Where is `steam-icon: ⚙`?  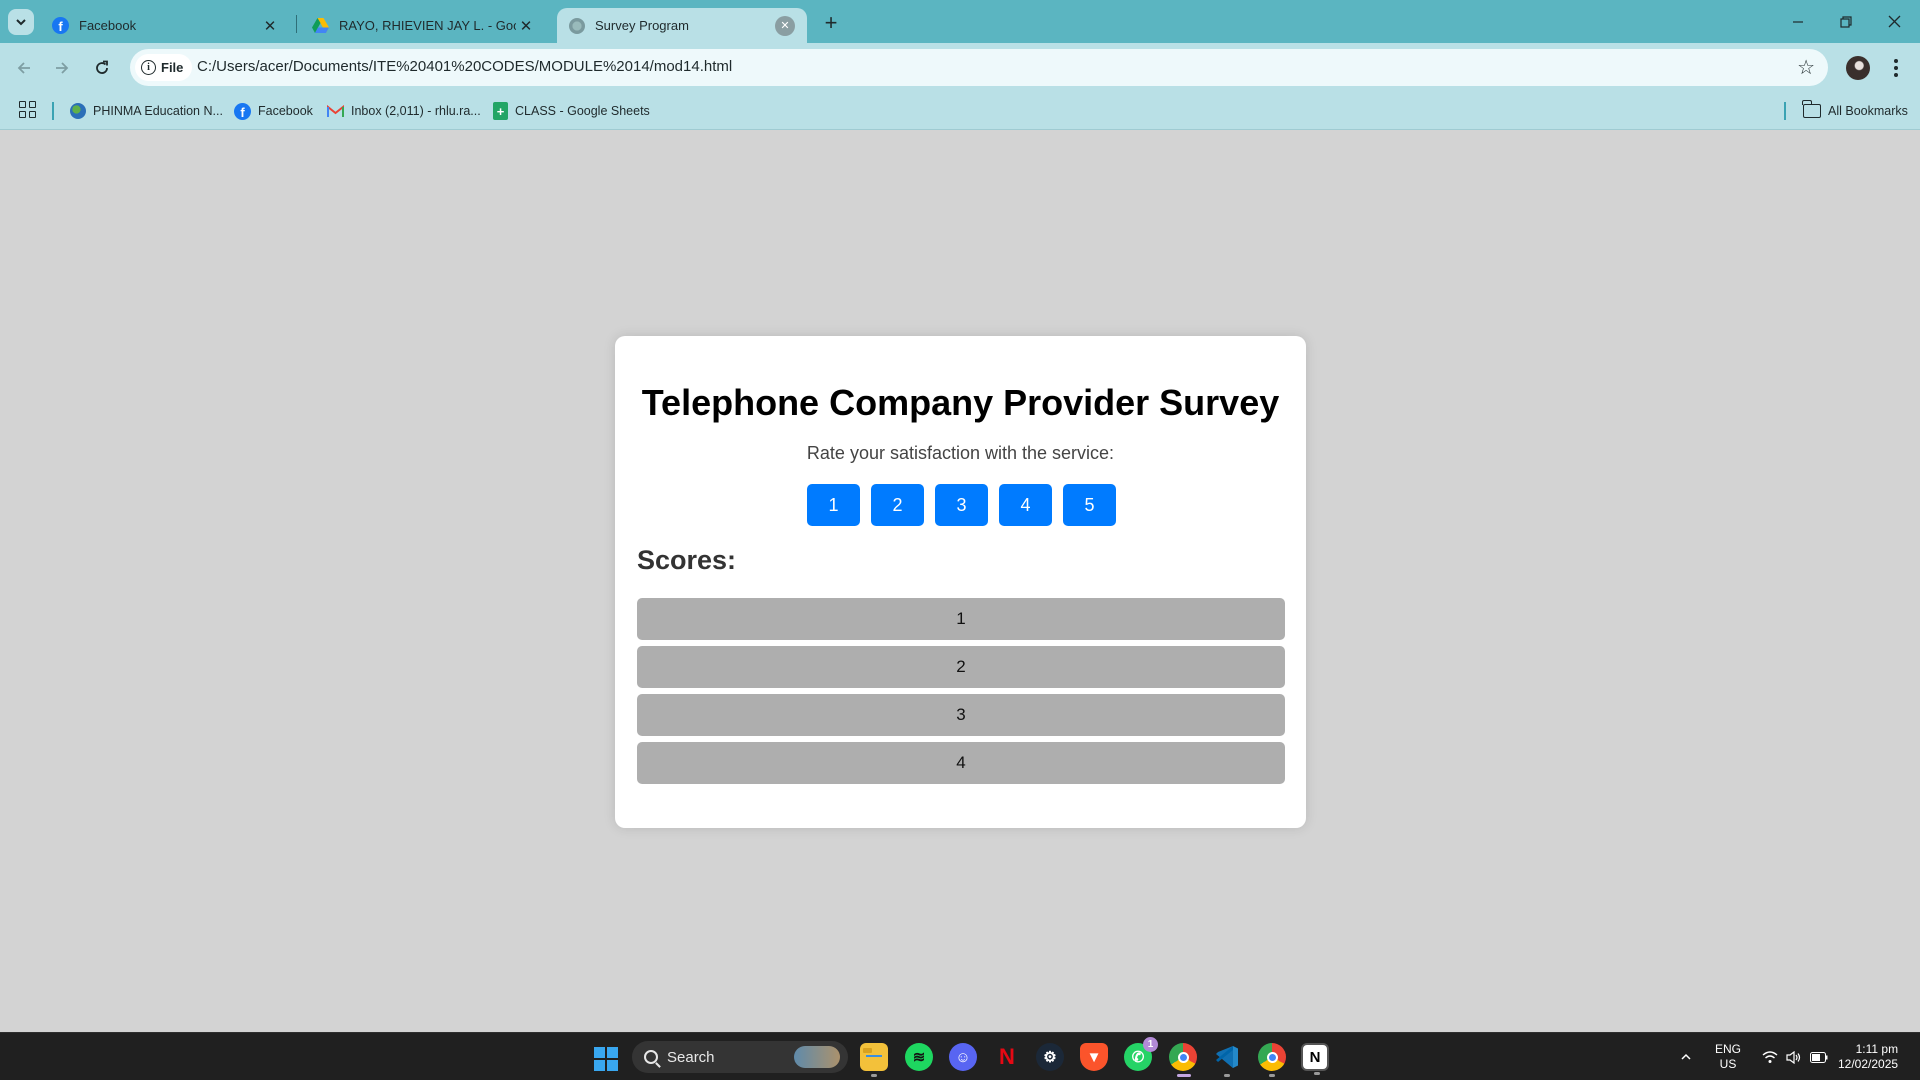
steam-icon: ⚙ is located at coordinates (1050, 1057).